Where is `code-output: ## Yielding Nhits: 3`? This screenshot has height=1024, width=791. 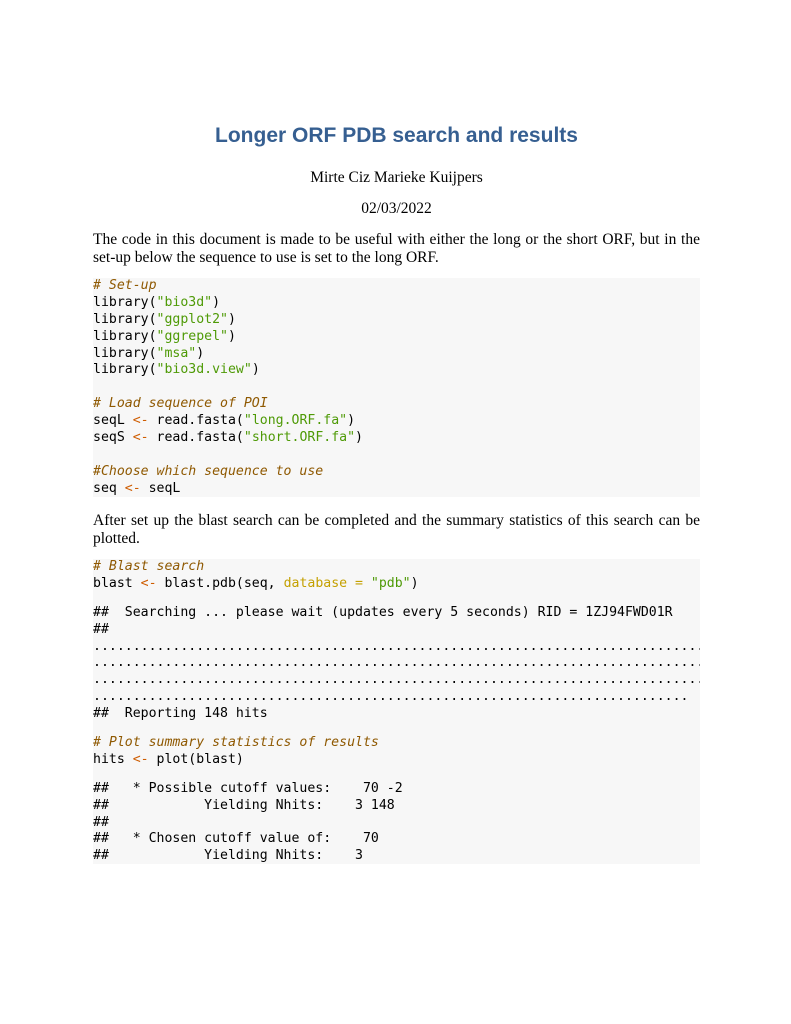 code-output: ## Yielding Nhits: 3 is located at coordinates (228, 856).